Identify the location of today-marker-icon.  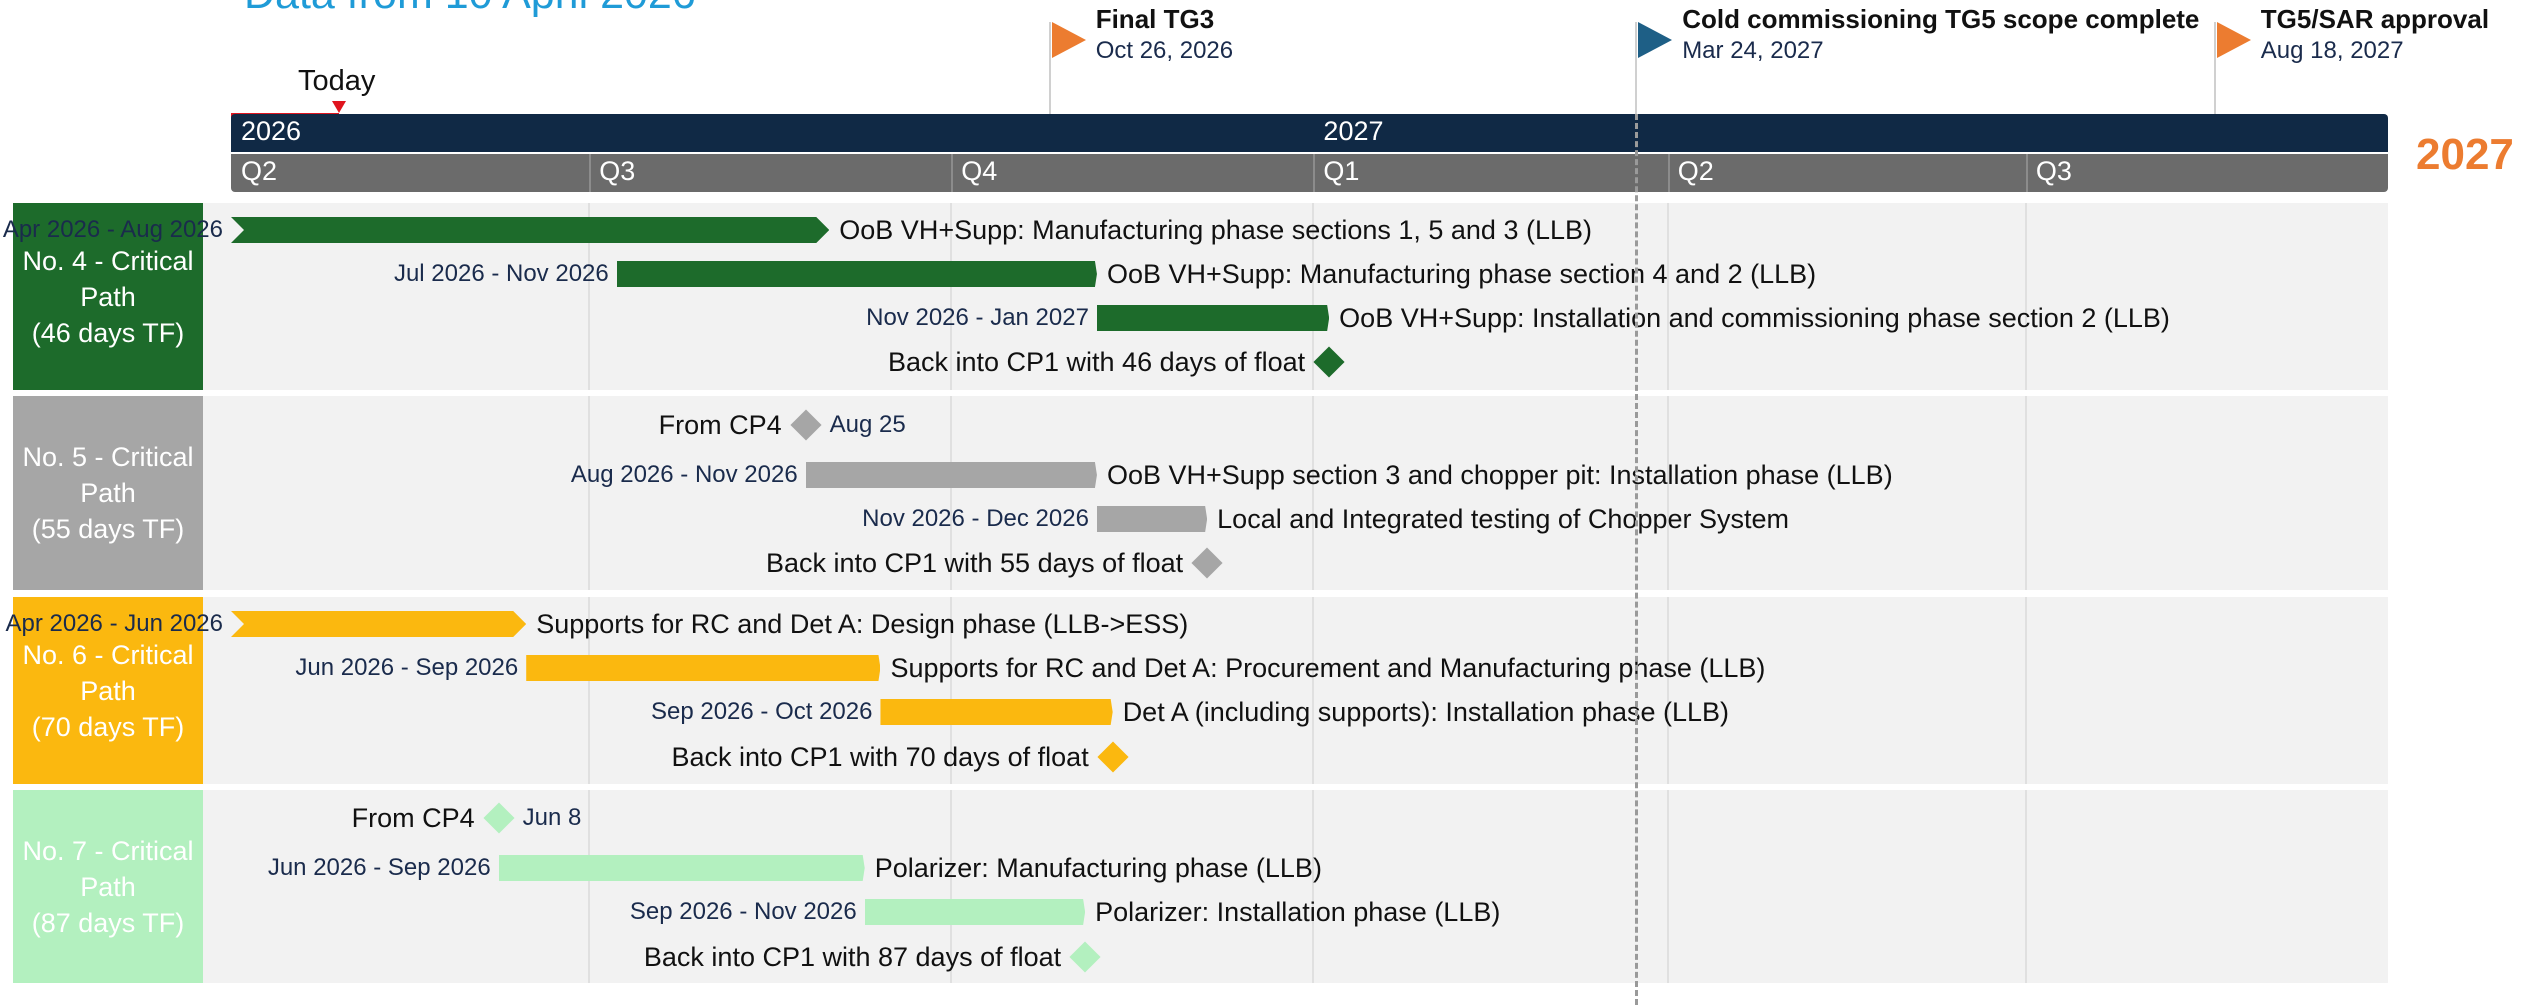
(339, 107).